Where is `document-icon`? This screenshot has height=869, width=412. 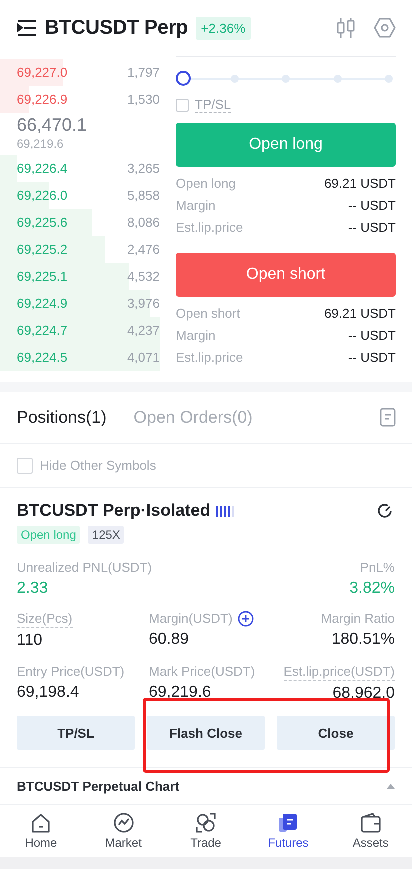
document-icon is located at coordinates (388, 417).